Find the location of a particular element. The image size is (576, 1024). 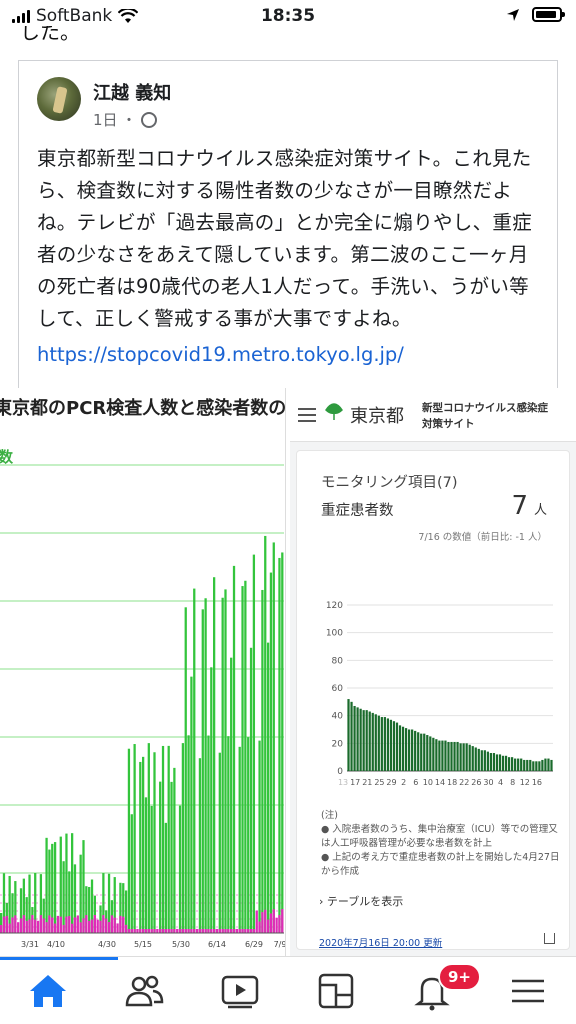

metric-number: 7 is located at coordinates (519, 506).